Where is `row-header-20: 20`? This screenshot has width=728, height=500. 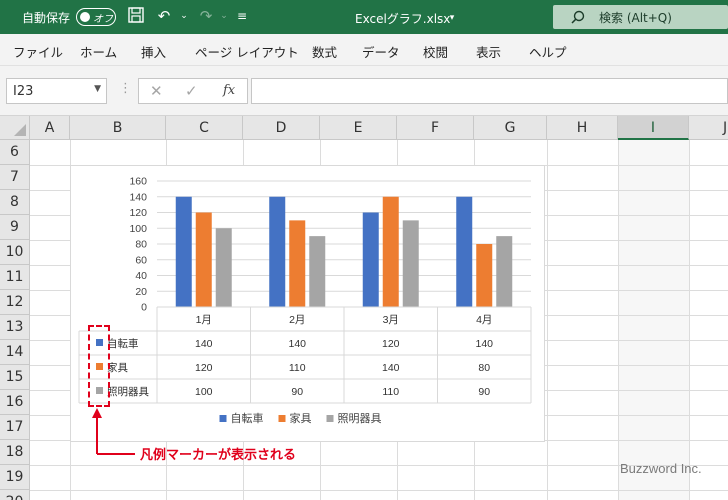
row-header-20: 20 is located at coordinates (15, 495).